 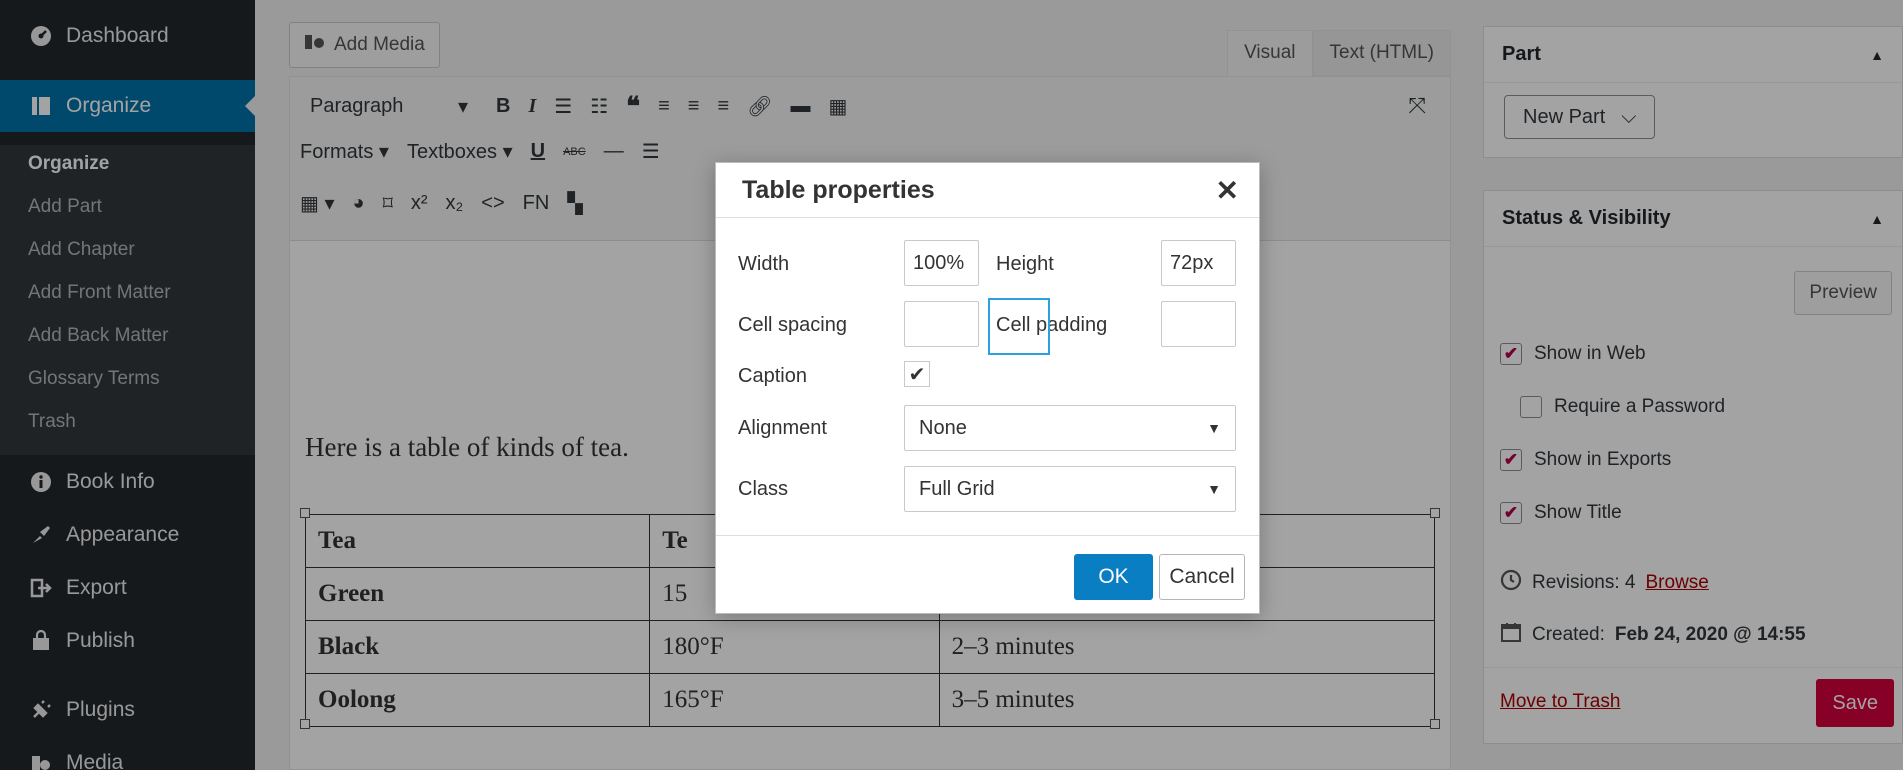 What do you see at coordinates (943, 427) in the screenshot?
I see `alignment-value: None` at bounding box center [943, 427].